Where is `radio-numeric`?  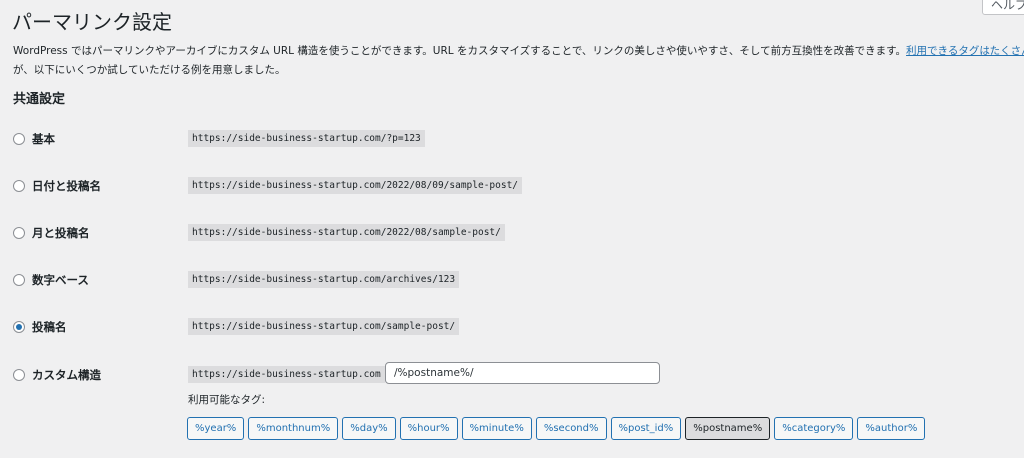 radio-numeric is located at coordinates (19, 280).